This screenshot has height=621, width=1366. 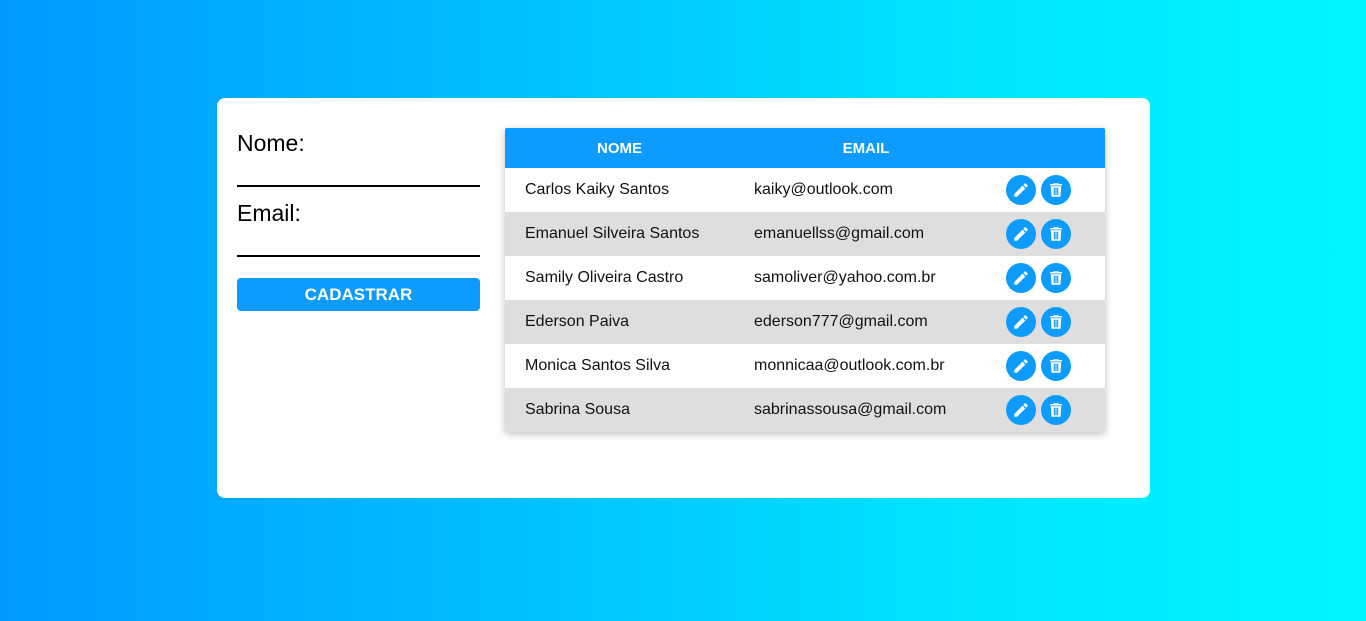 I want to click on row-email: monnicaa@outlook.com.br, so click(x=866, y=366).